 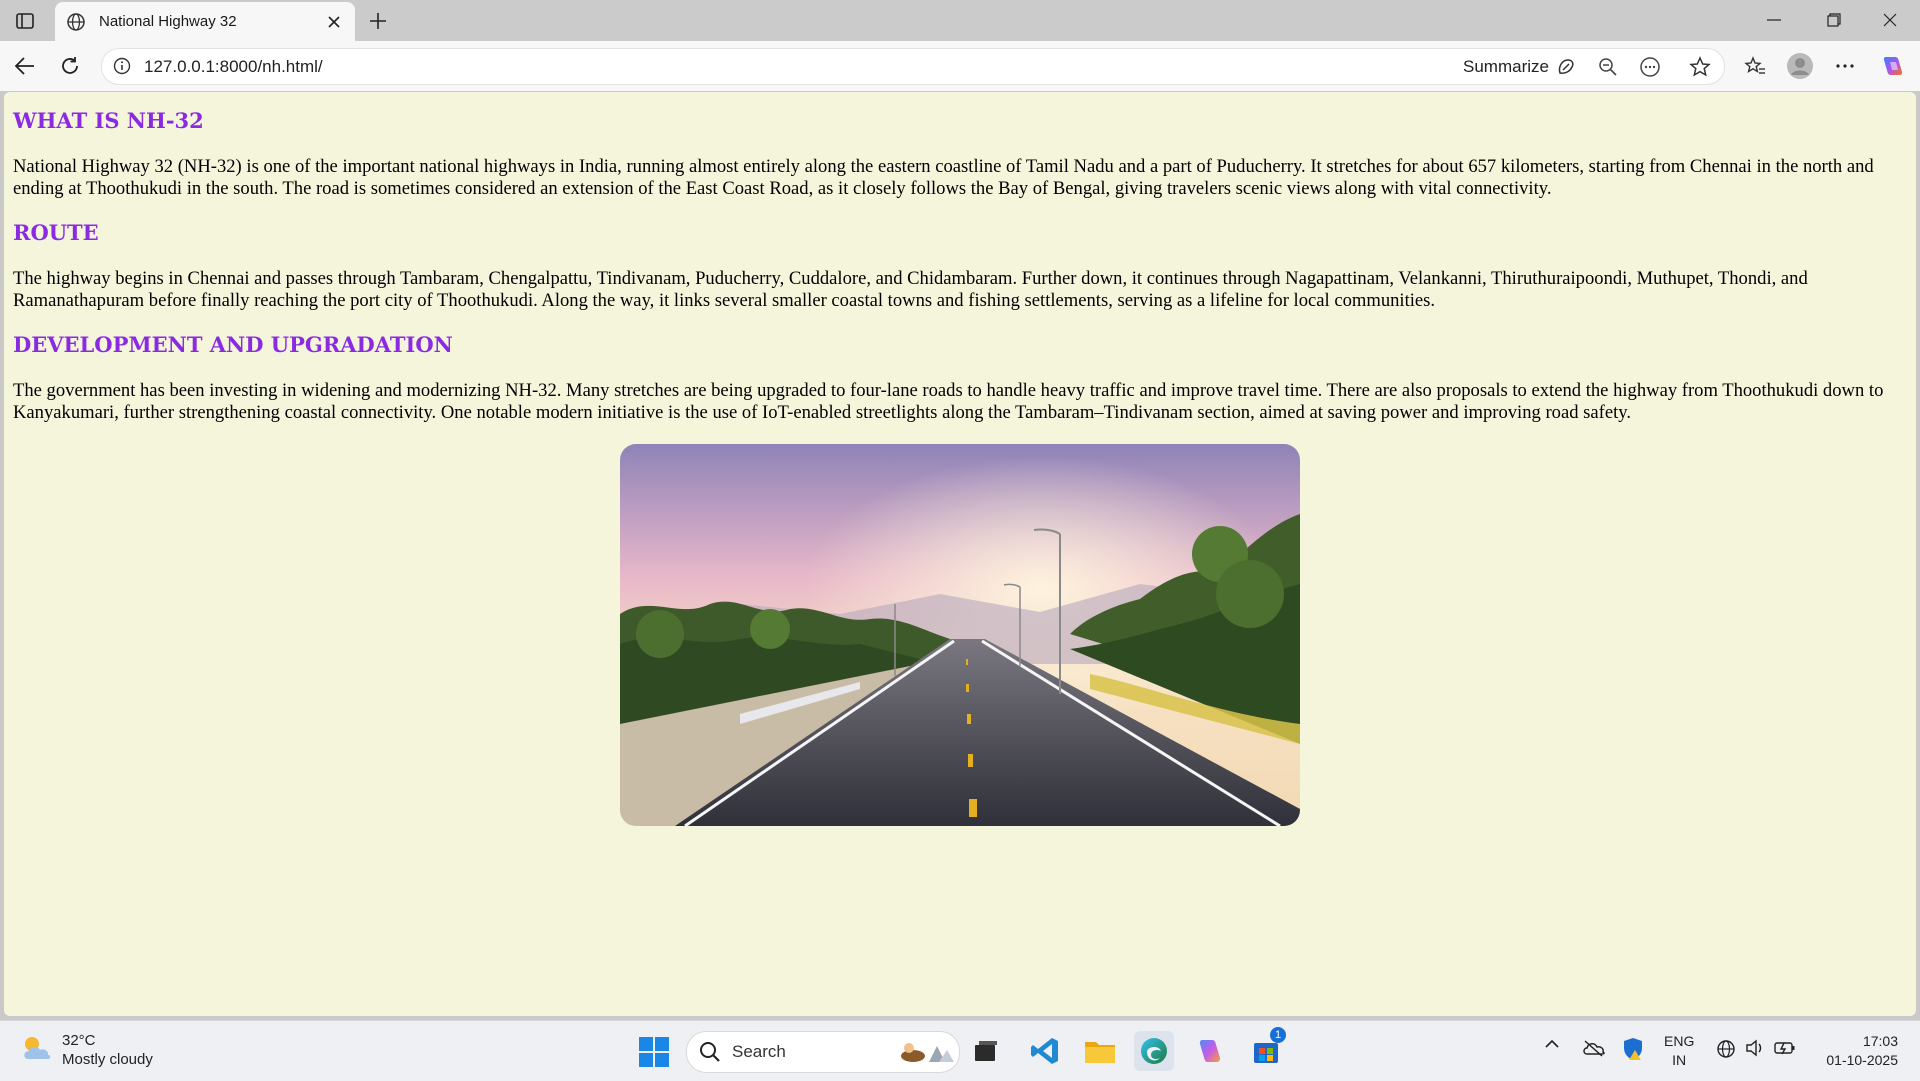 What do you see at coordinates (1608, 67) in the screenshot?
I see `zoom-out-icon` at bounding box center [1608, 67].